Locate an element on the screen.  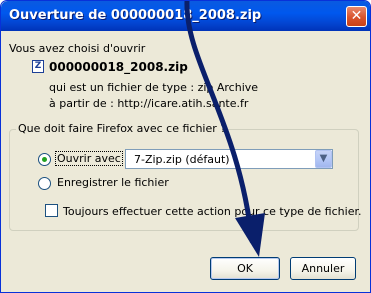
zip-file-icon: Z is located at coordinates (38, 66).